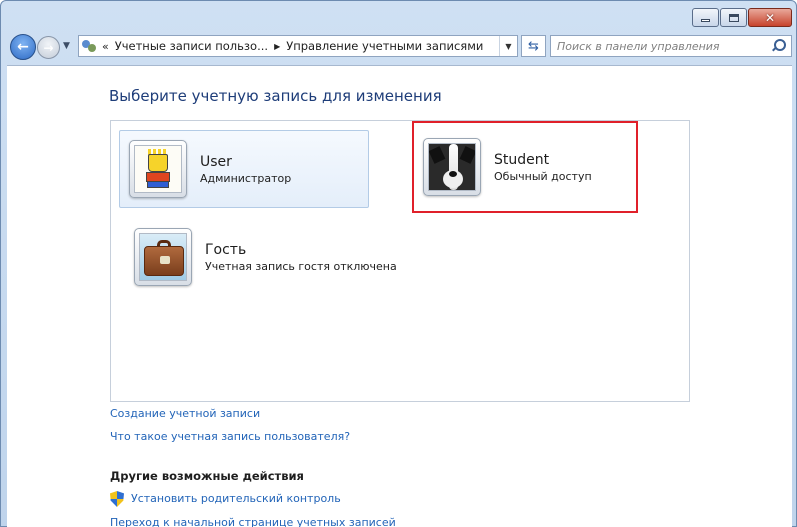 The width and height of the screenshot is (797, 527). I want to click on control-panel-users-icon, so click(90, 46).